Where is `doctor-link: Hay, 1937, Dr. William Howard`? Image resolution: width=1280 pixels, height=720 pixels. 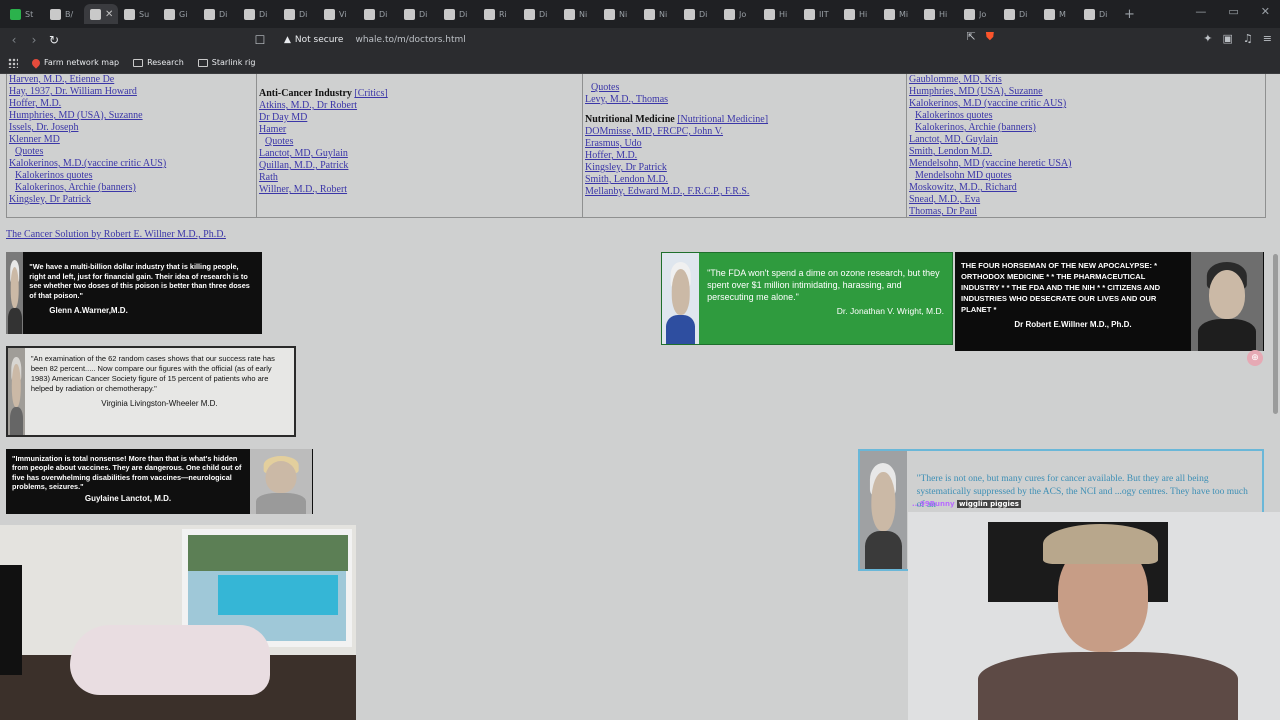 doctor-link: Hay, 1937, Dr. William Howard is located at coordinates (131, 92).